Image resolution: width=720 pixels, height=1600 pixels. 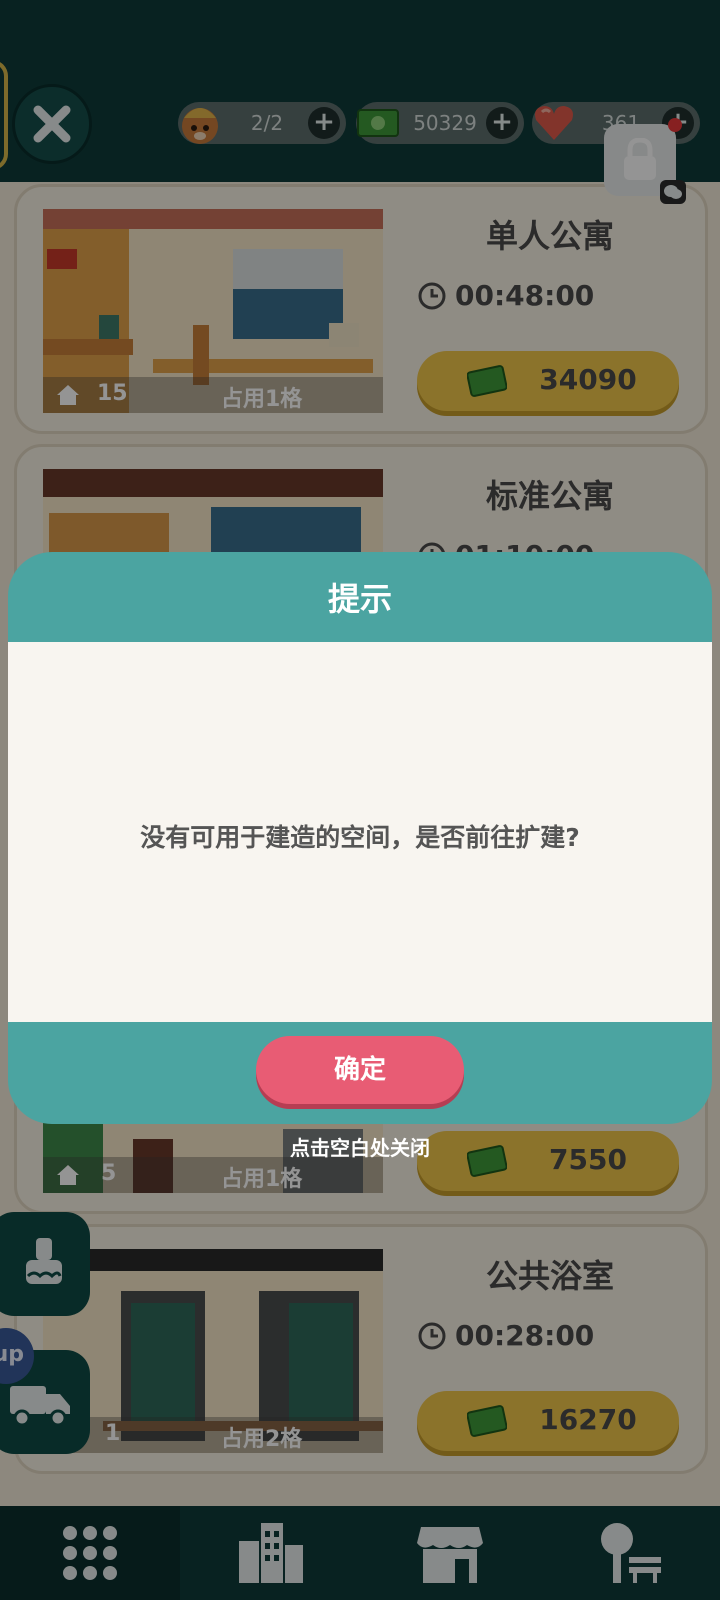 What do you see at coordinates (360, 1148) in the screenshot?
I see `dismiss-hint: 点击空白处关闭` at bounding box center [360, 1148].